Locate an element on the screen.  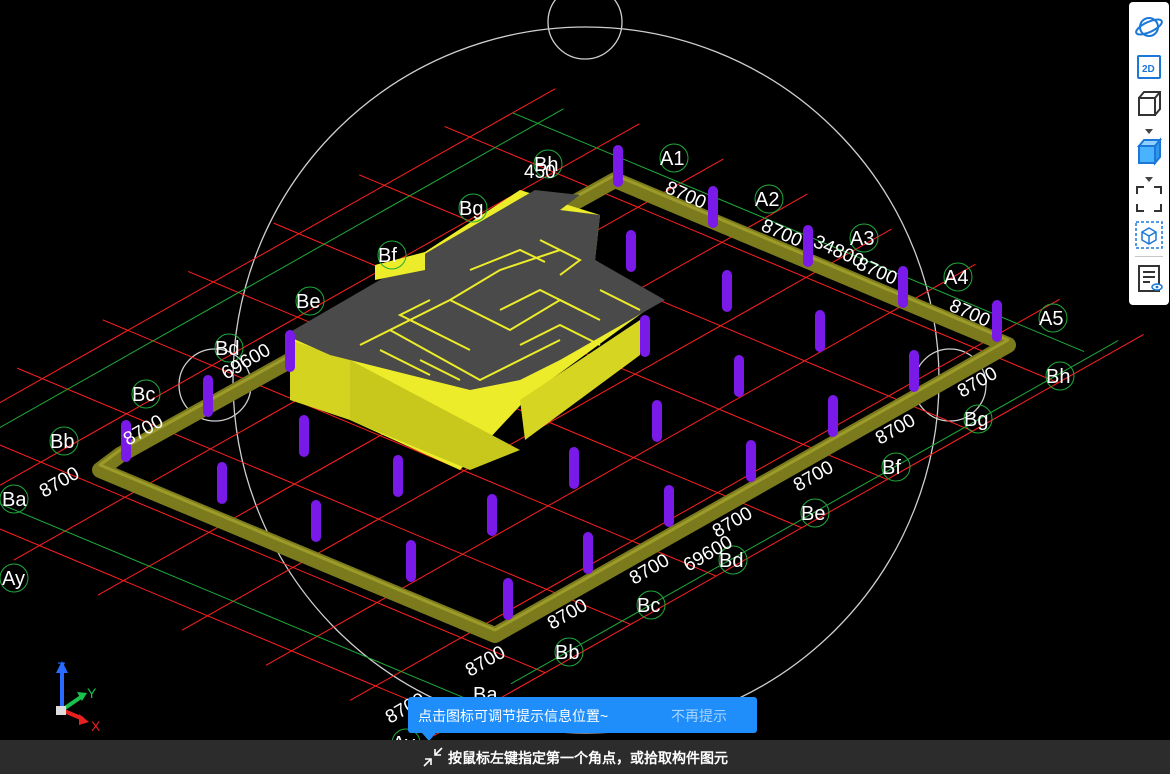
axis-bf-left: Bf is located at coordinates (392, 255).